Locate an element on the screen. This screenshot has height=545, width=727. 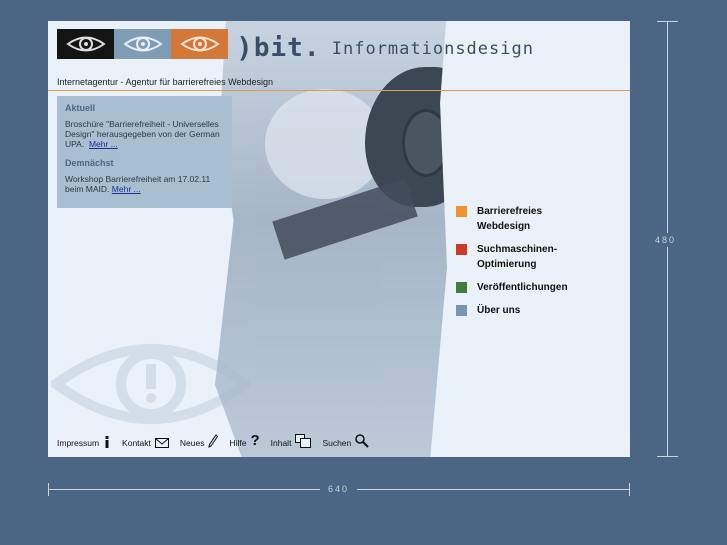
pencil-icon is located at coordinates (213, 441).